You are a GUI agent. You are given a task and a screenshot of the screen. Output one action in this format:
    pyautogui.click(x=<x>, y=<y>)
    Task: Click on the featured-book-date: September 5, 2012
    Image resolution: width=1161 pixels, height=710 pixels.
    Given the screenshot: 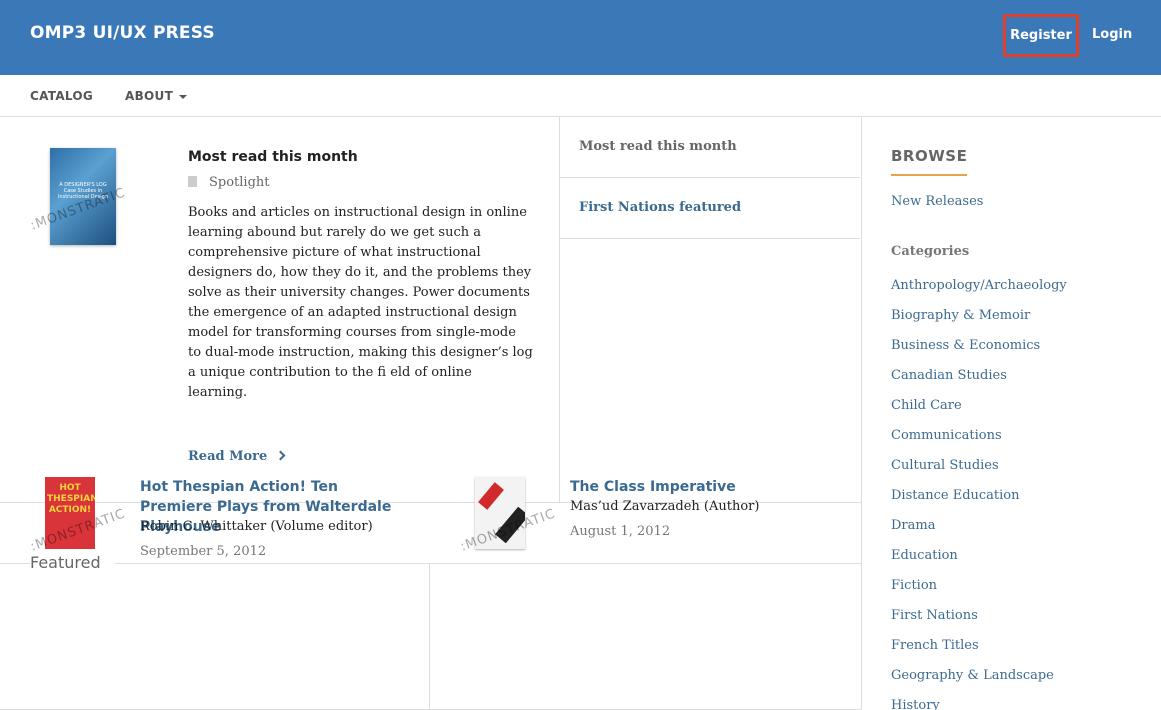 What is the action you would take?
    pyautogui.click(x=203, y=551)
    